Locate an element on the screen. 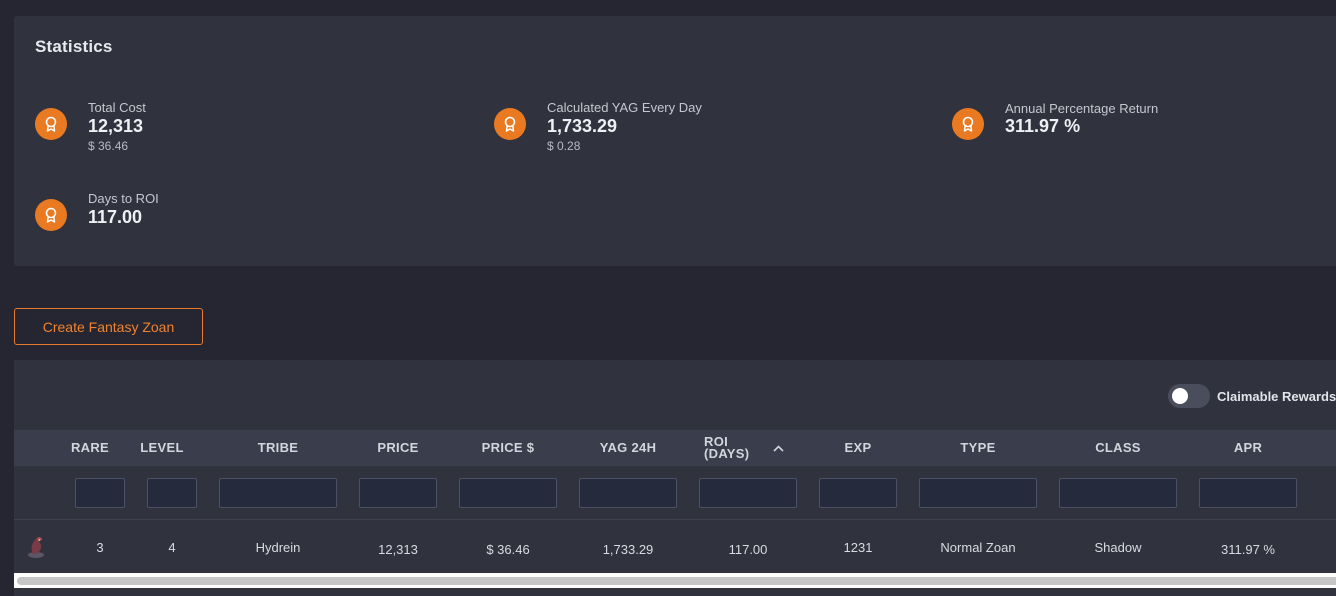 The height and width of the screenshot is (596, 1336). stat-value: 117.00 is located at coordinates (115, 217).